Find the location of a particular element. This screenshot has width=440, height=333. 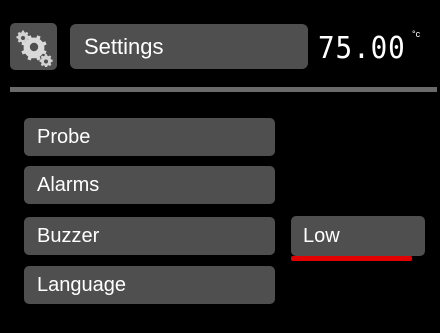

temperature-readout: 75.00 is located at coordinates (362, 48).